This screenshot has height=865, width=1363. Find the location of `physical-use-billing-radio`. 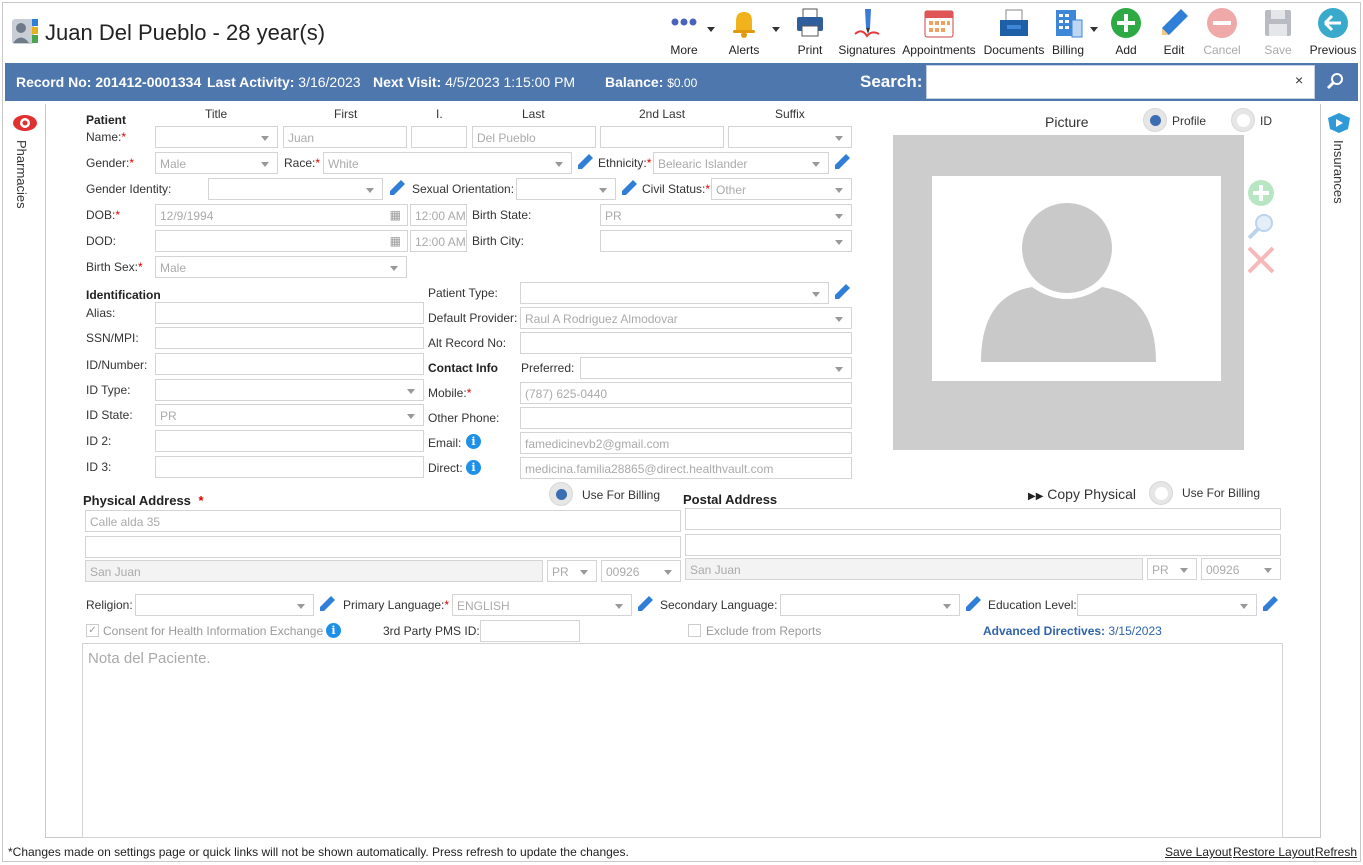

physical-use-billing-radio is located at coordinates (561, 494).